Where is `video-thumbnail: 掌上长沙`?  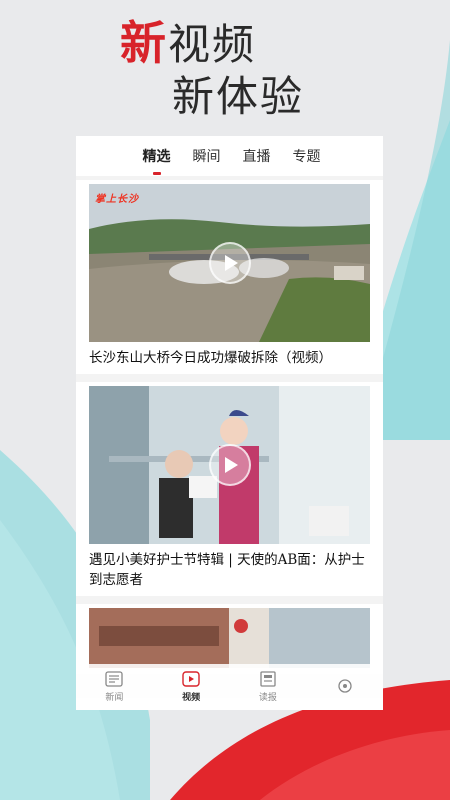 video-thumbnail: 掌上长沙 is located at coordinates (229, 263).